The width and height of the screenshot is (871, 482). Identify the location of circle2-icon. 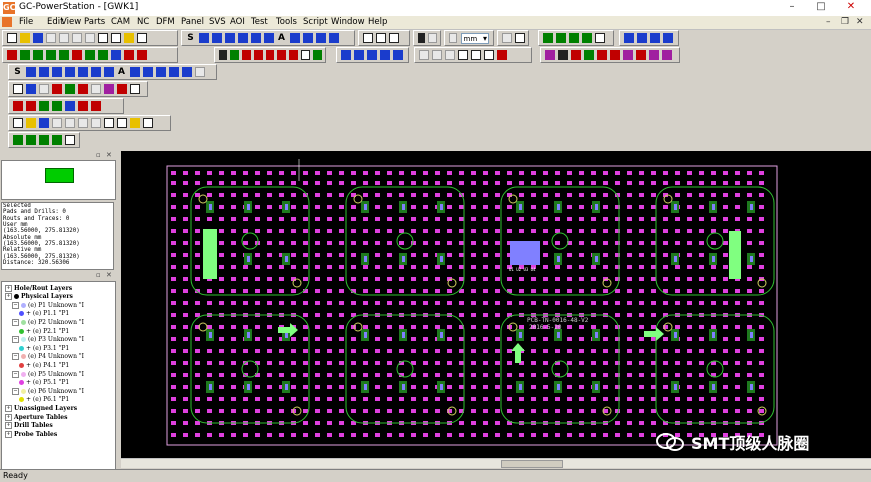
(173, 72).